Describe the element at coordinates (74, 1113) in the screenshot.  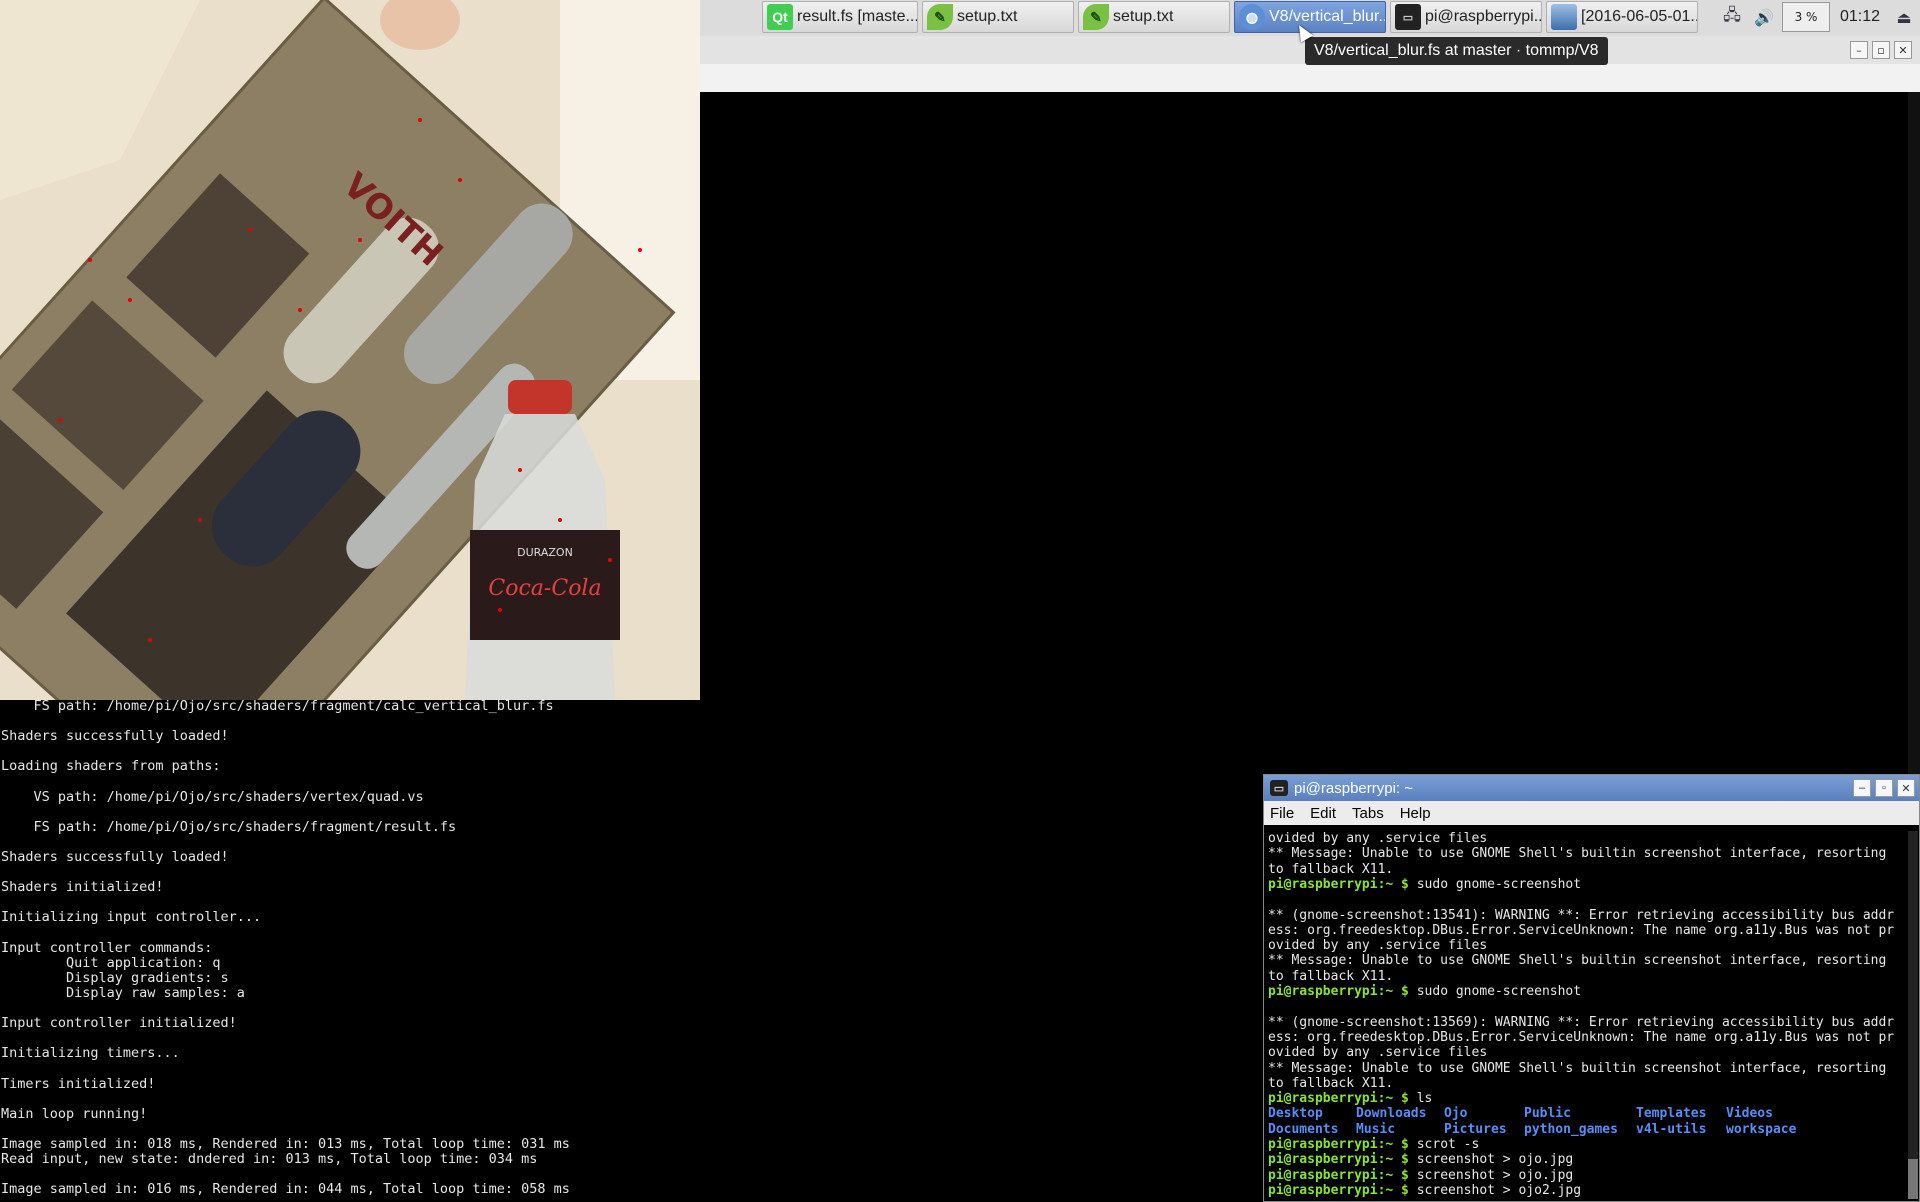
I see `console-line: Main loop running!` at that location.